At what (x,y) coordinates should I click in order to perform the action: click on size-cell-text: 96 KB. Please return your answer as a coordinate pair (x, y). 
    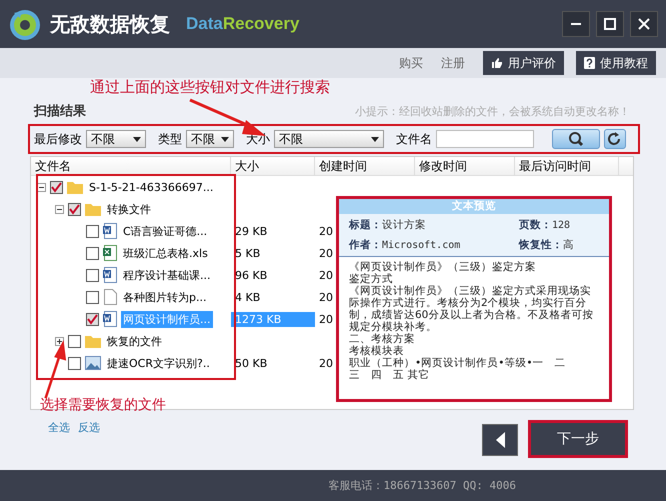
    Looking at the image, I should click on (251, 275).